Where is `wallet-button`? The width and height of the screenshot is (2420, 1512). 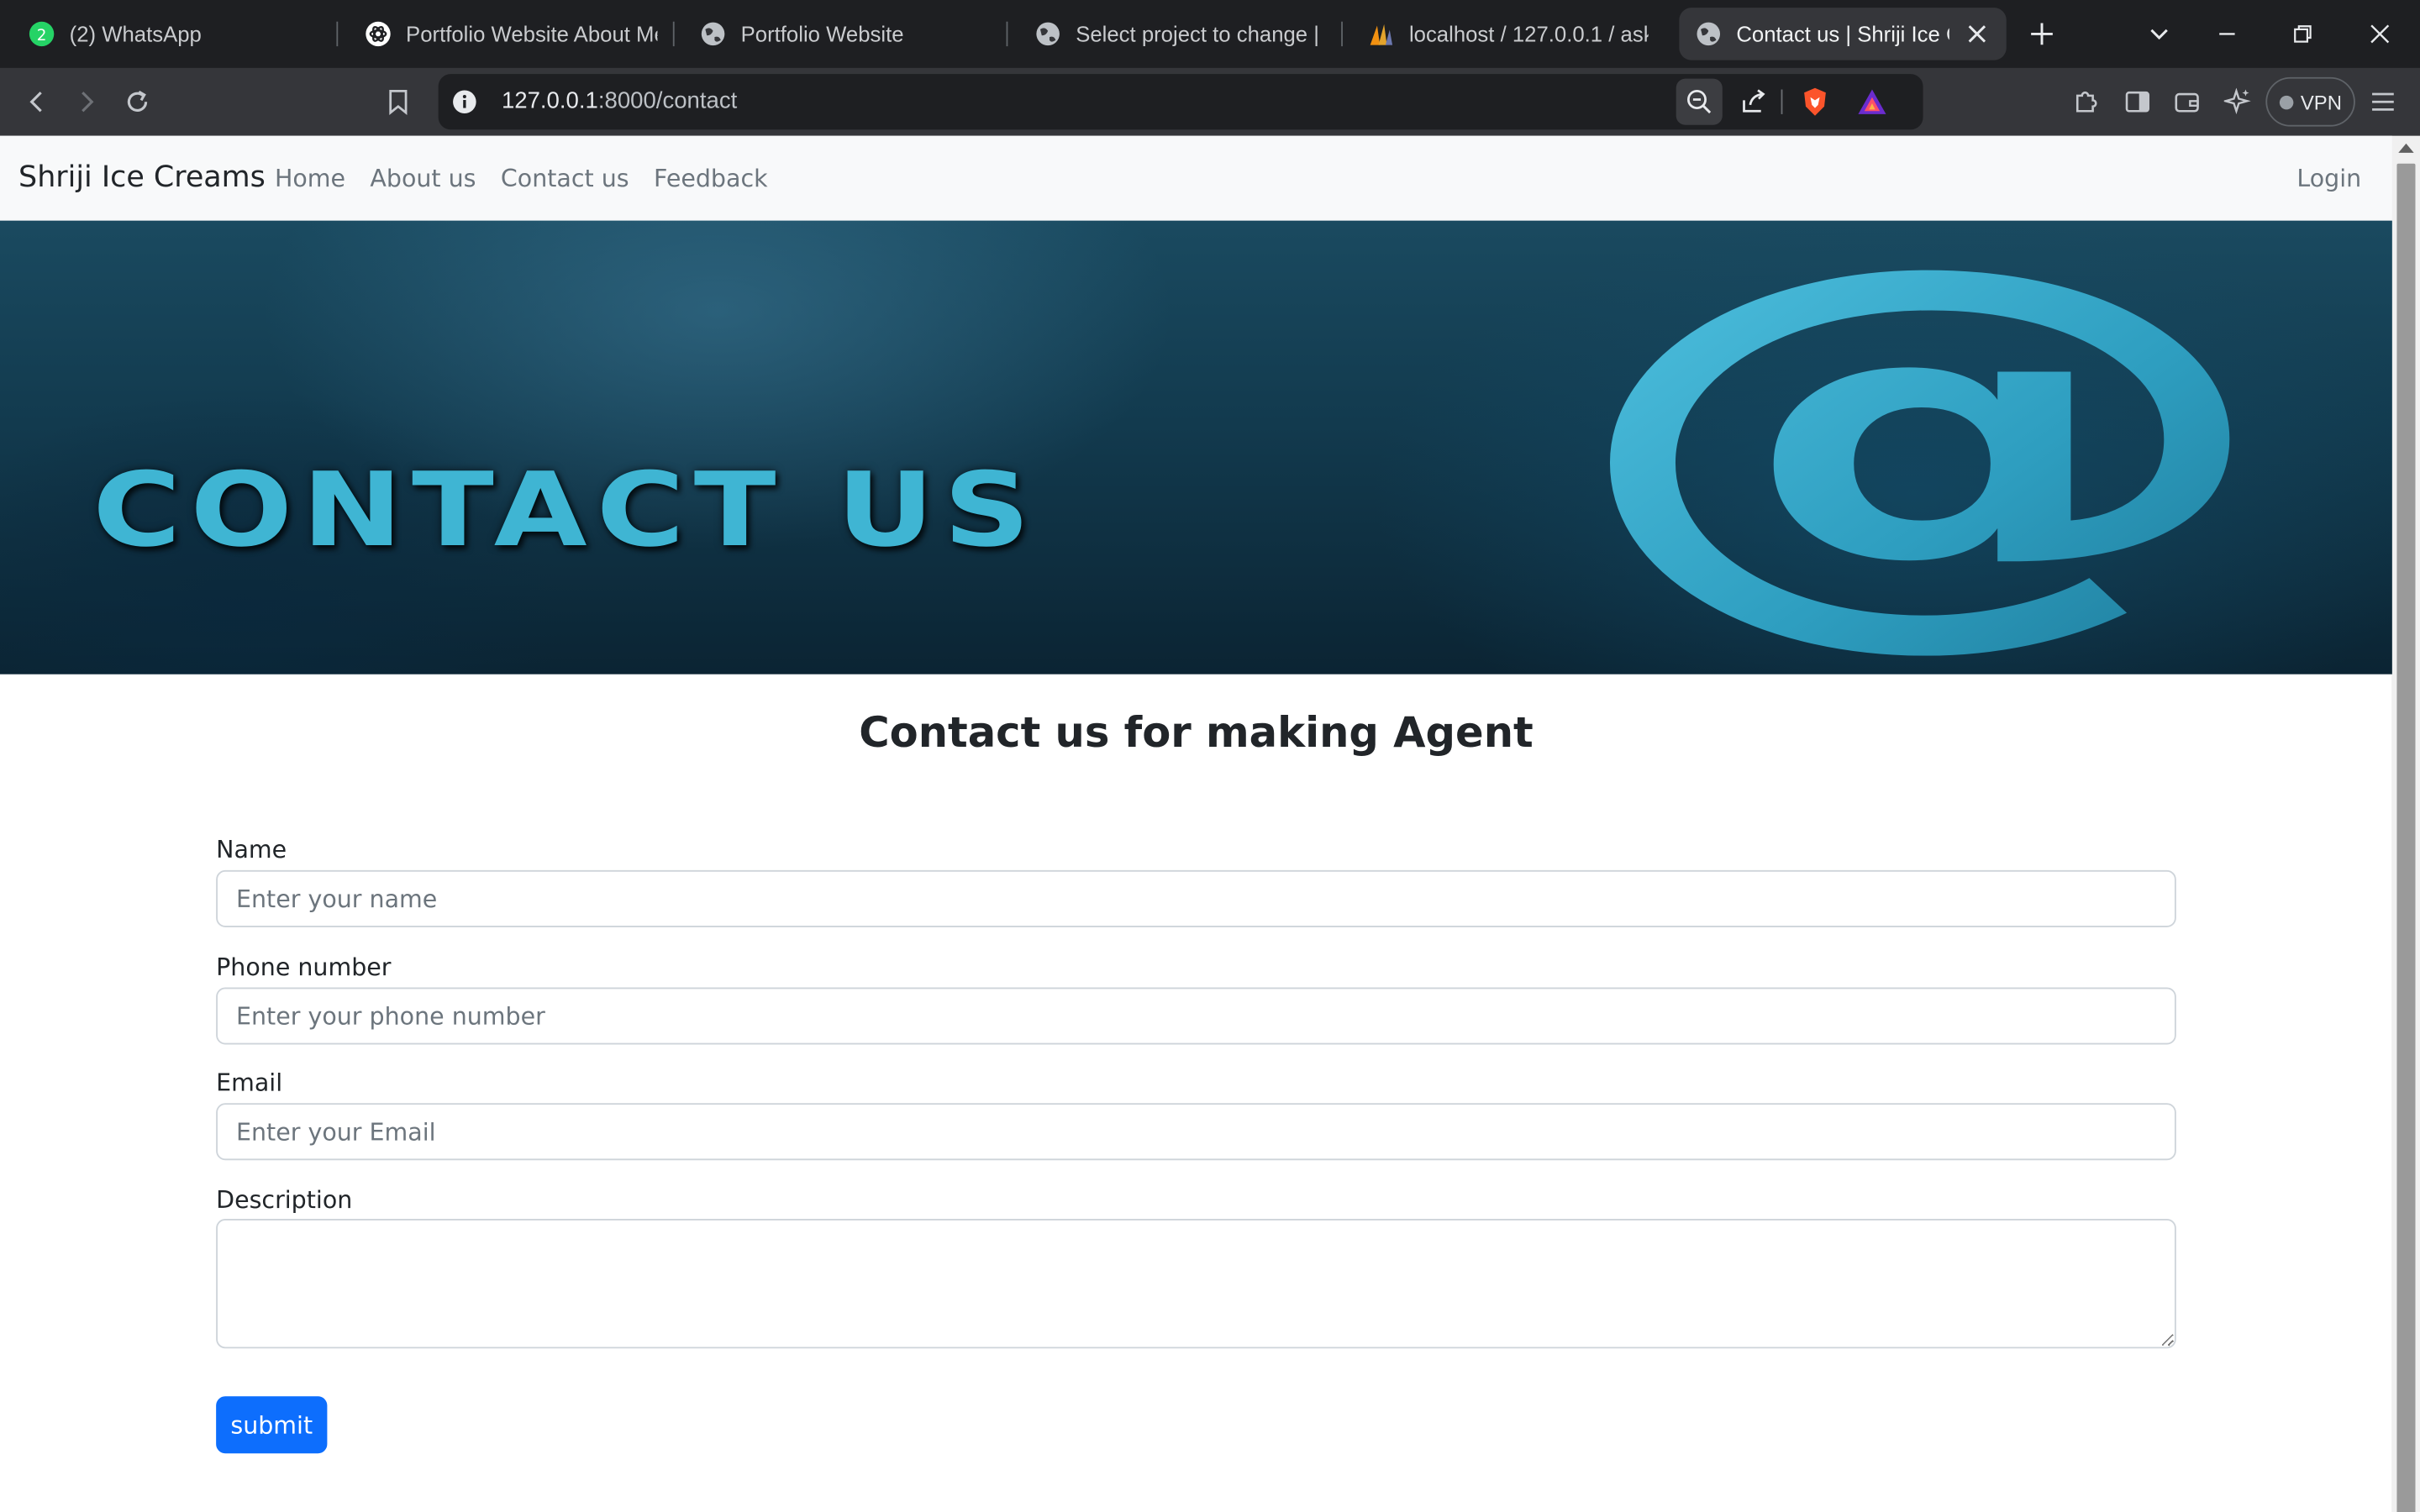 wallet-button is located at coordinates (2186, 102).